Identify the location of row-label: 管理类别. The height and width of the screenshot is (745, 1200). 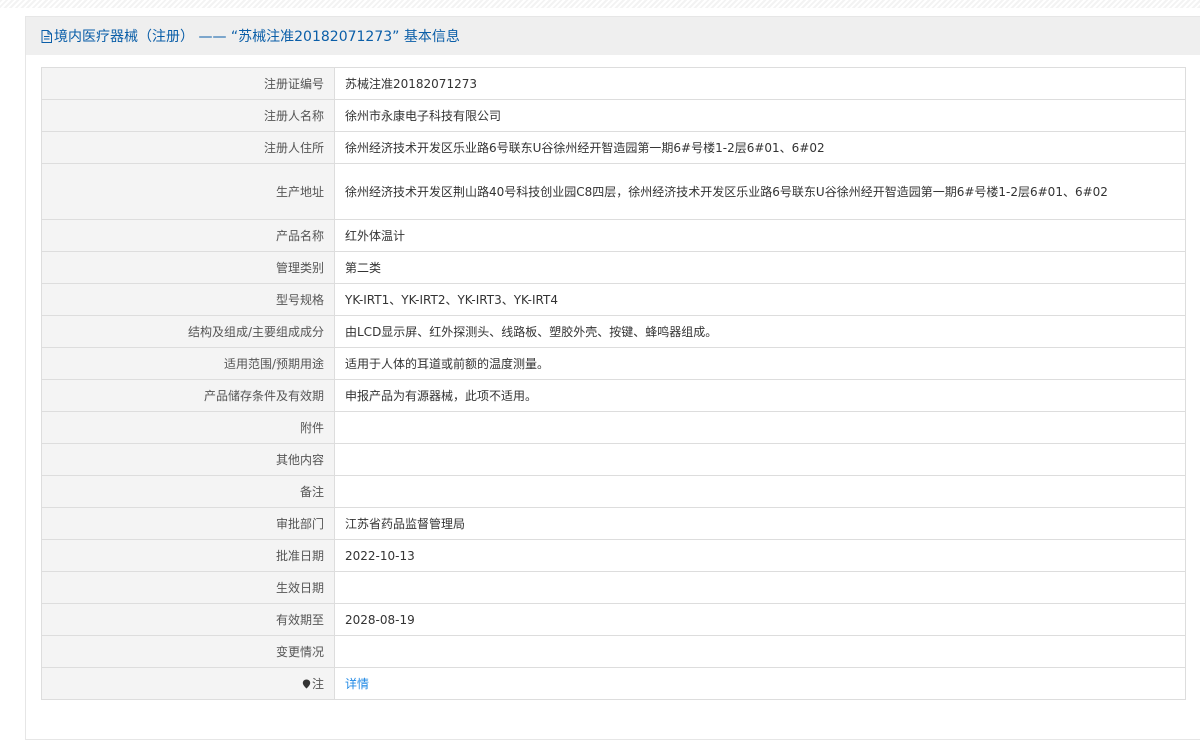
(188, 267).